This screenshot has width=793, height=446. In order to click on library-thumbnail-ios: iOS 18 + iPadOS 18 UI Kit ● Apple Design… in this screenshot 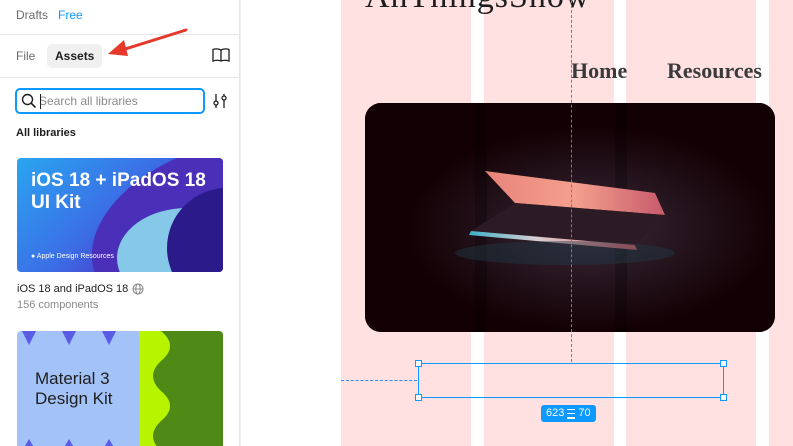, I will do `click(120, 215)`.